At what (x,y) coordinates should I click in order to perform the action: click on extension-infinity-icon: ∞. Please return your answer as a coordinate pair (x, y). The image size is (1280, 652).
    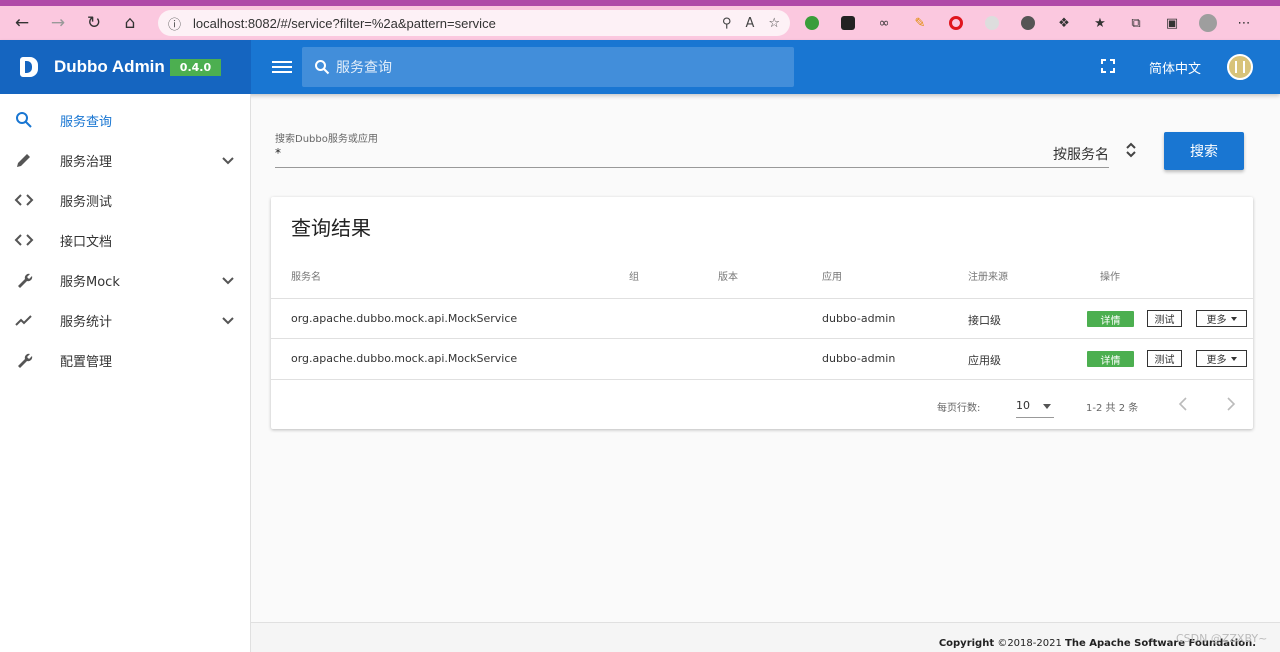
    Looking at the image, I should click on (884, 23).